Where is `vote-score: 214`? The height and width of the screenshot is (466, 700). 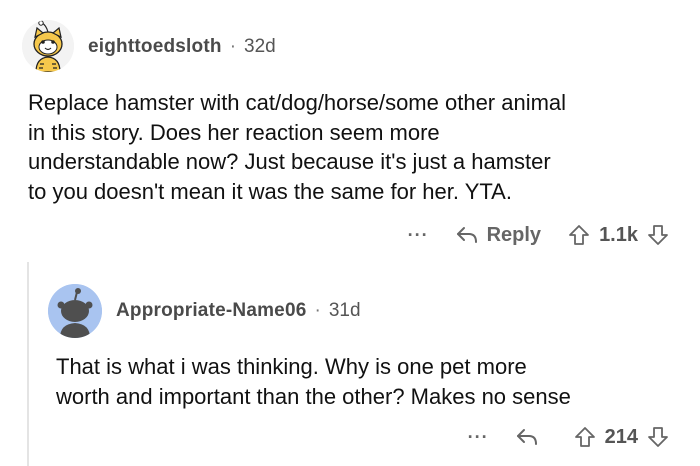
vote-score: 214 is located at coordinates (621, 436).